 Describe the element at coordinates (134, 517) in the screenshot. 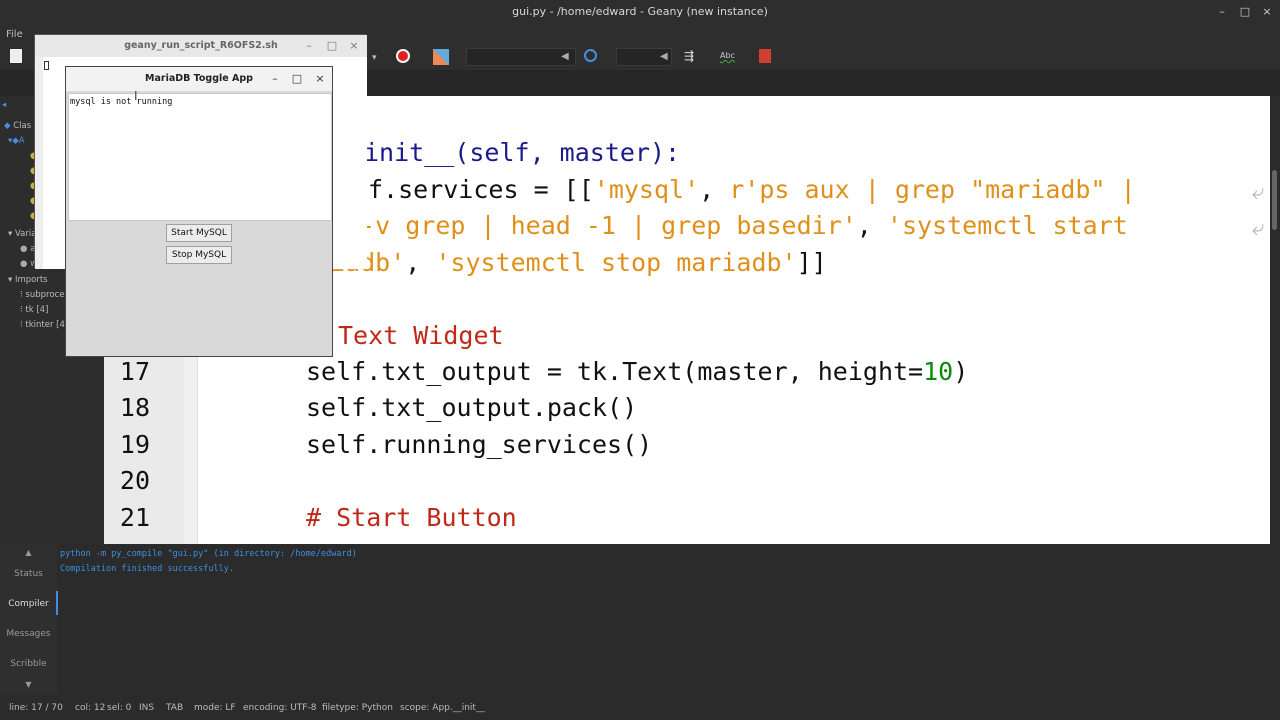

I see `line-number: 21` at that location.